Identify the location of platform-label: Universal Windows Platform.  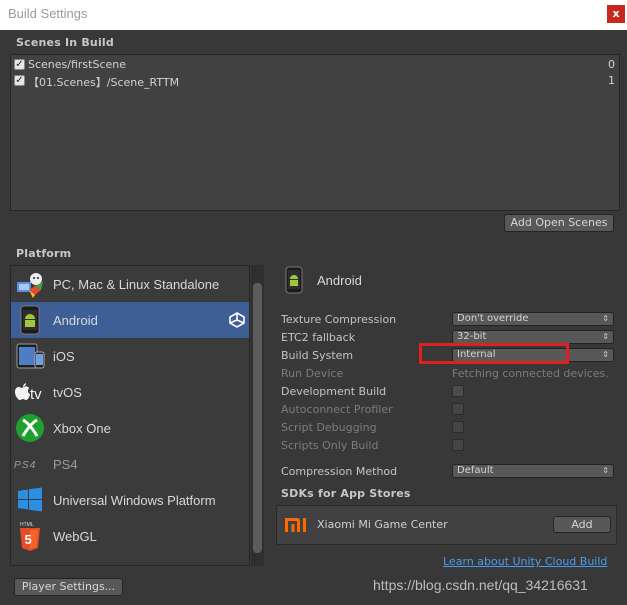
(134, 500).